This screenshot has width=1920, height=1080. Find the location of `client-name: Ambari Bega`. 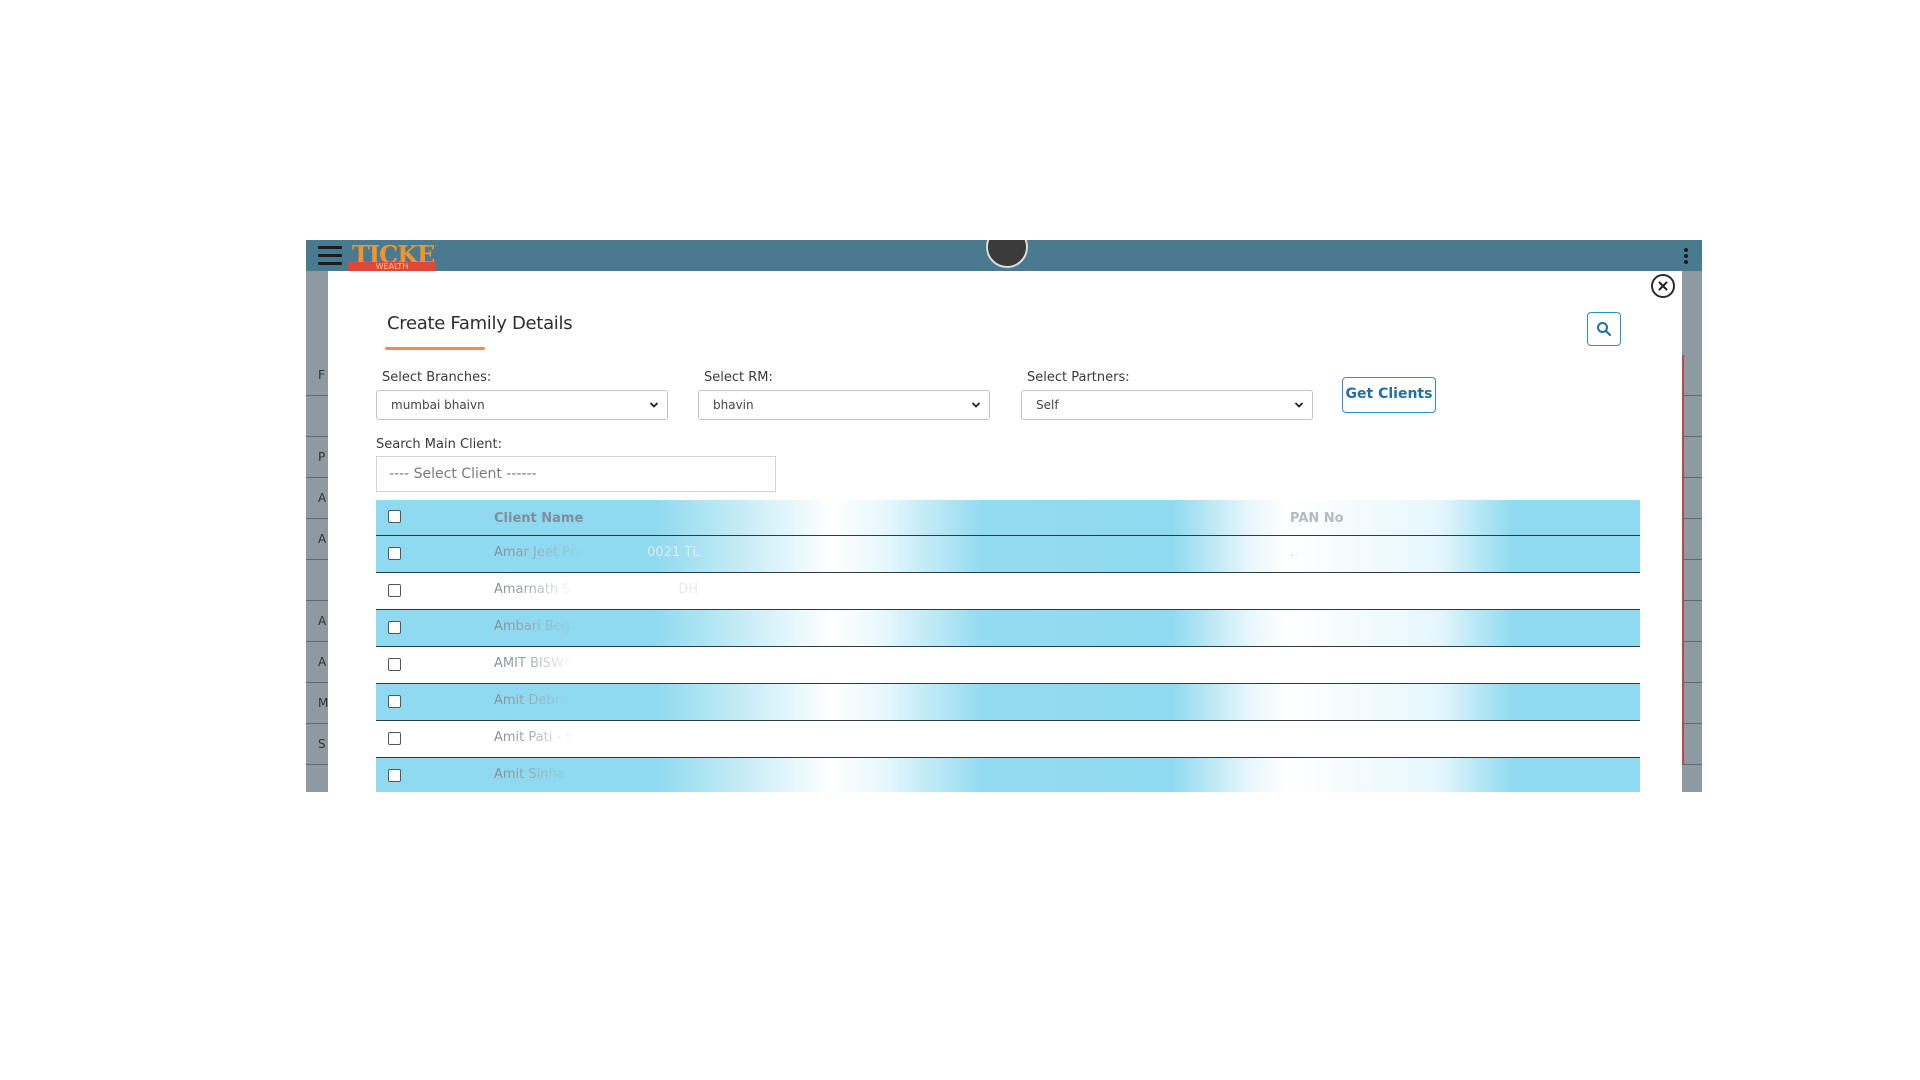

client-name: Ambari Bega is located at coordinates (536, 626).